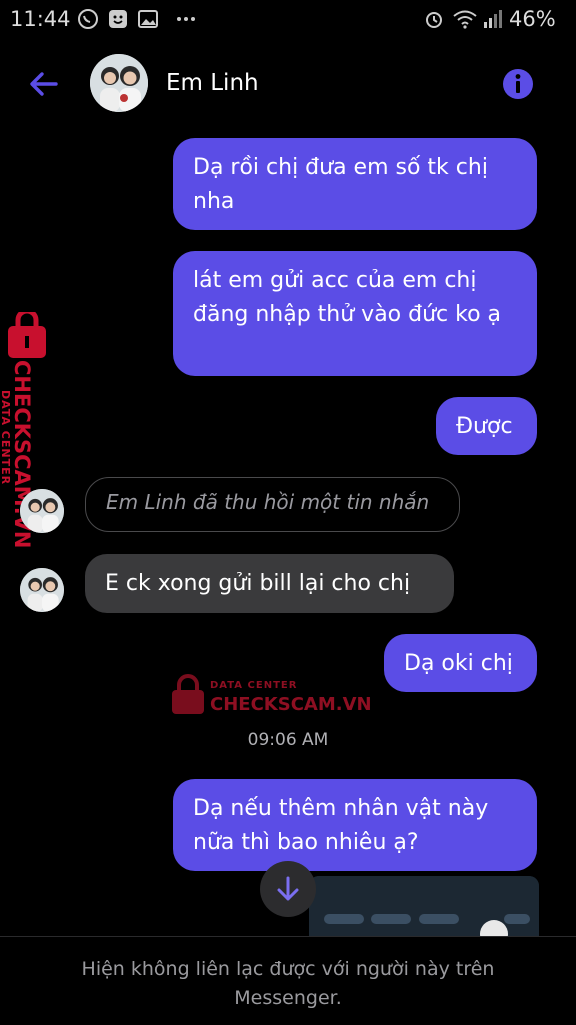 The height and width of the screenshot is (1025, 576). Describe the element at coordinates (148, 19) in the screenshot. I see `gallery-icon` at that location.